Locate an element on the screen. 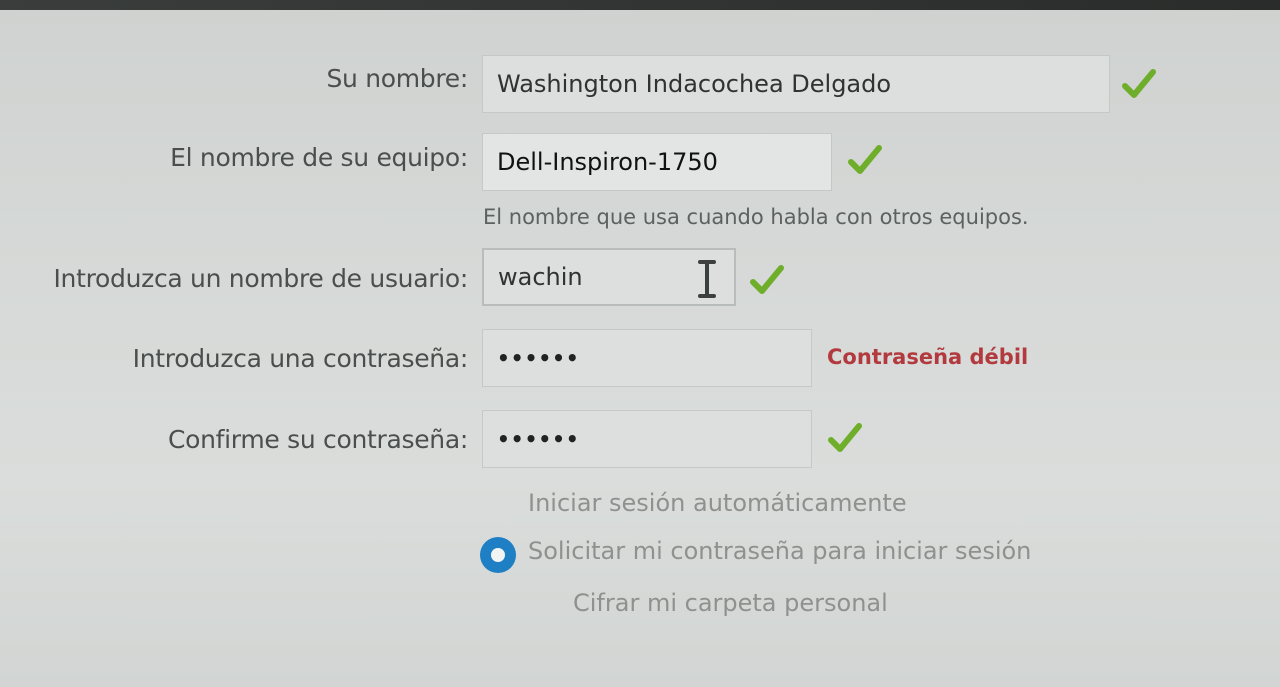 The image size is (1280, 687). password-label: Introduzca una contraseña: is located at coordinates (300, 358).